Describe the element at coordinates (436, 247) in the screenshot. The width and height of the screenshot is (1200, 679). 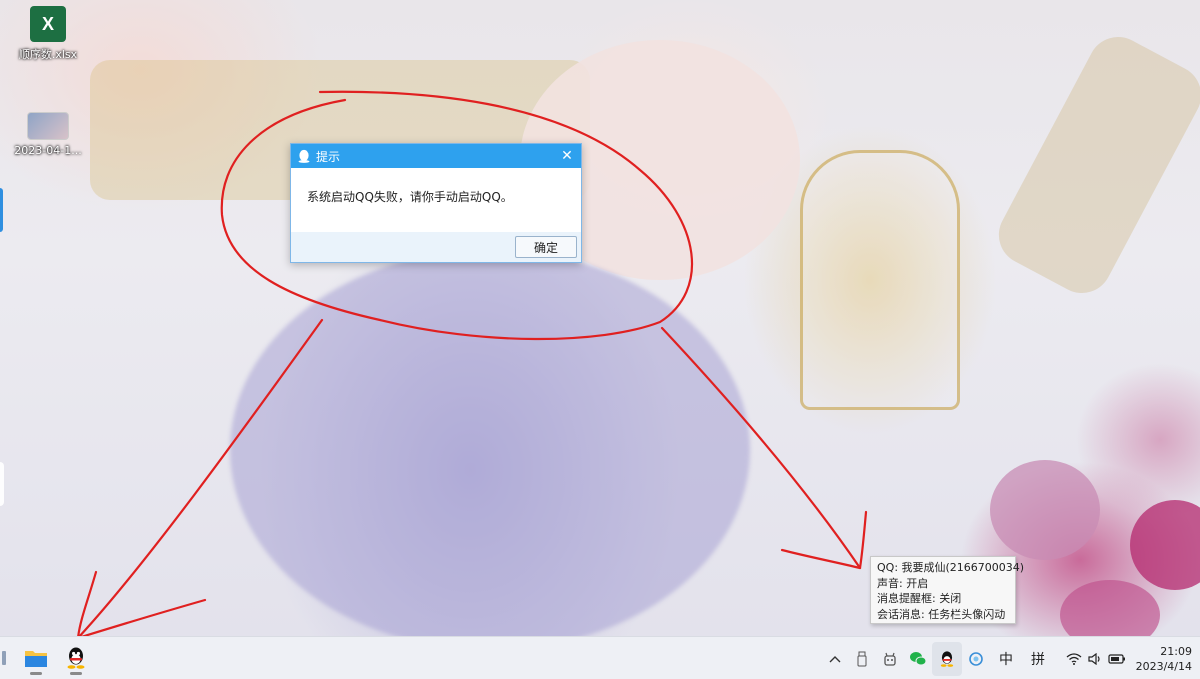
I see `dialog-footer: 确定` at that location.